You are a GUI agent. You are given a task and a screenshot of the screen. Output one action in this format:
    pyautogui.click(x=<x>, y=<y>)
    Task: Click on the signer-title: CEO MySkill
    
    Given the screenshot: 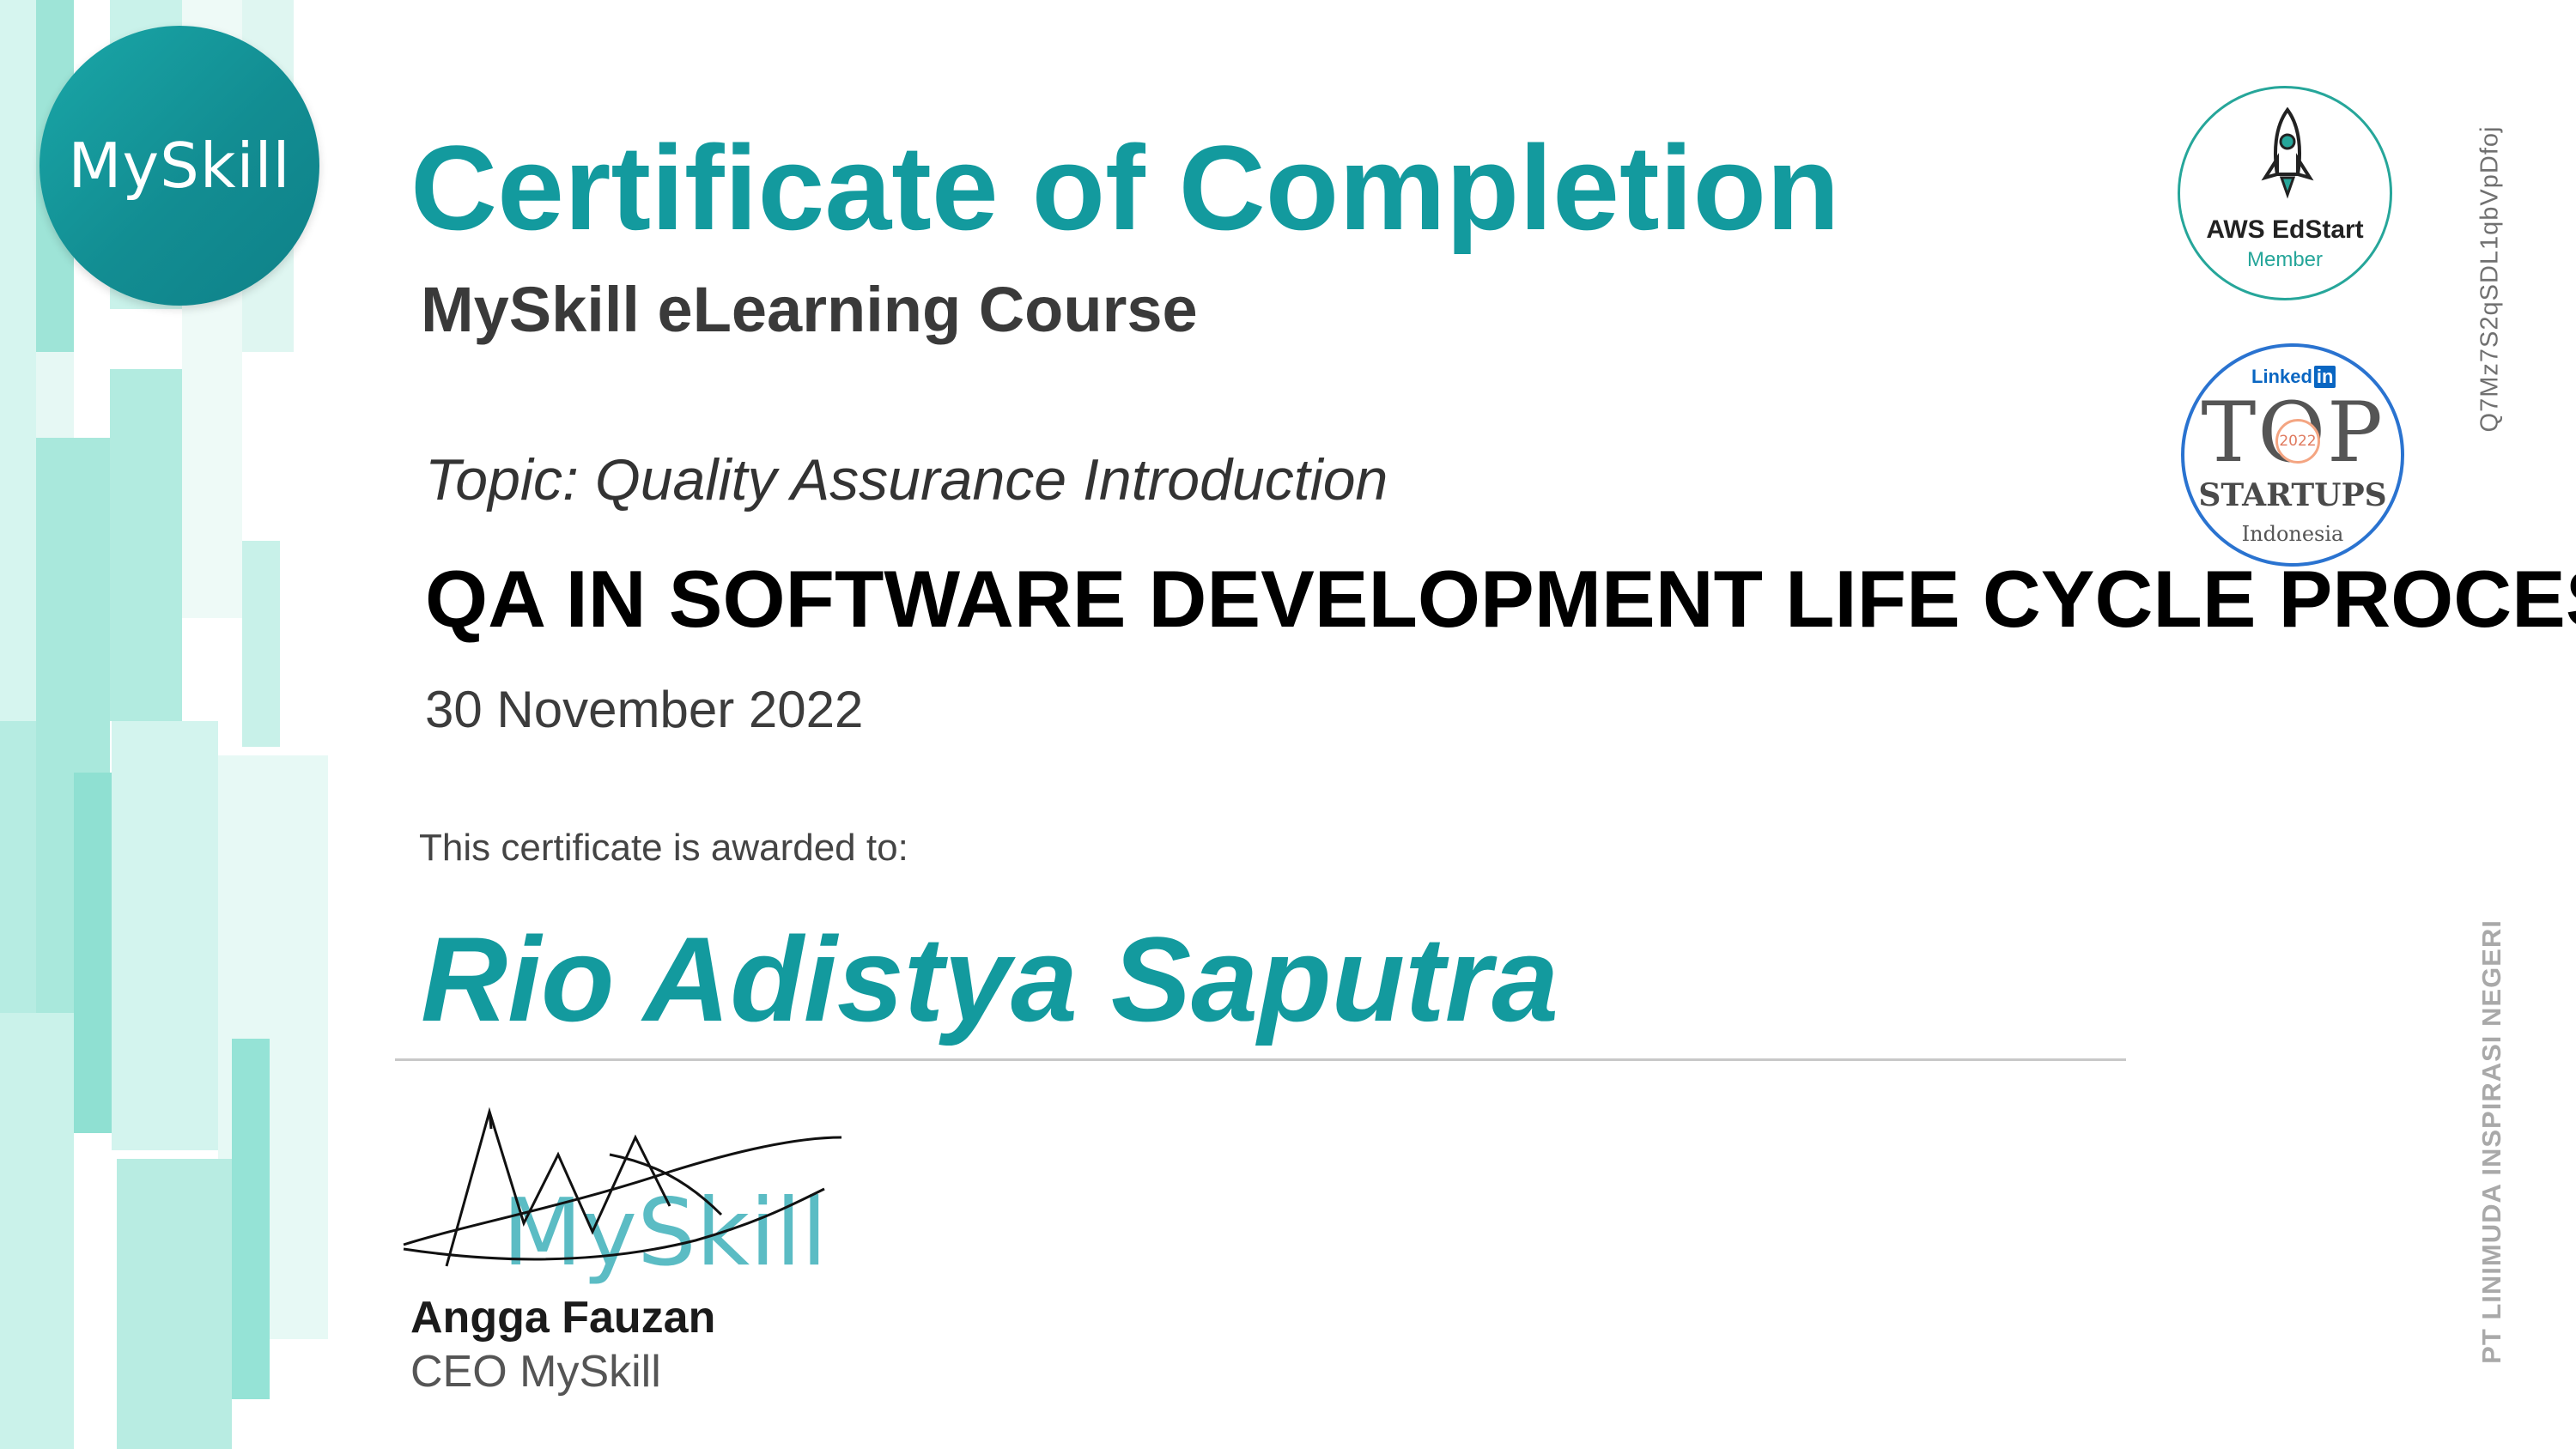 What is the action you would take?
    pyautogui.click(x=535, y=1372)
    